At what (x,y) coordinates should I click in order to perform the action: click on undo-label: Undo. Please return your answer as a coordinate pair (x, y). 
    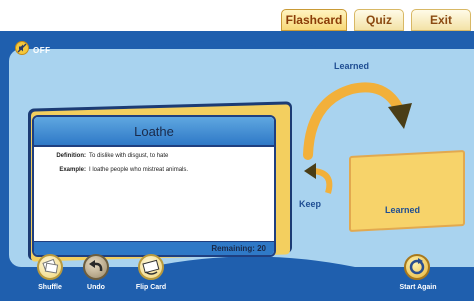
    Looking at the image, I should click on (96, 287).